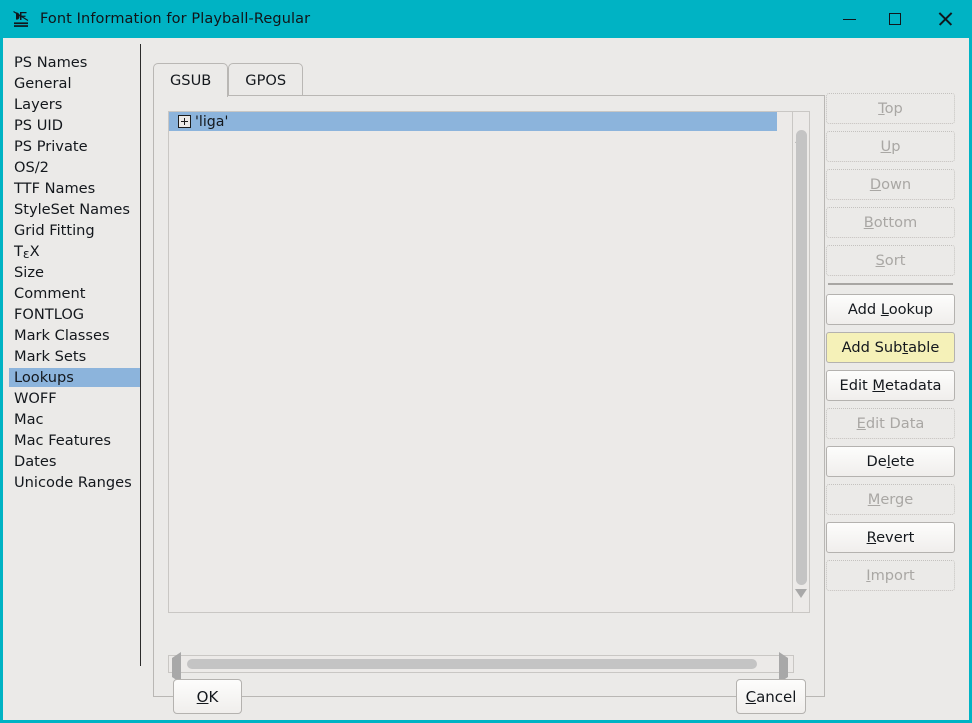 Image resolution: width=972 pixels, height=723 pixels. I want to click on sidebar-item-label: Size, so click(29, 272).